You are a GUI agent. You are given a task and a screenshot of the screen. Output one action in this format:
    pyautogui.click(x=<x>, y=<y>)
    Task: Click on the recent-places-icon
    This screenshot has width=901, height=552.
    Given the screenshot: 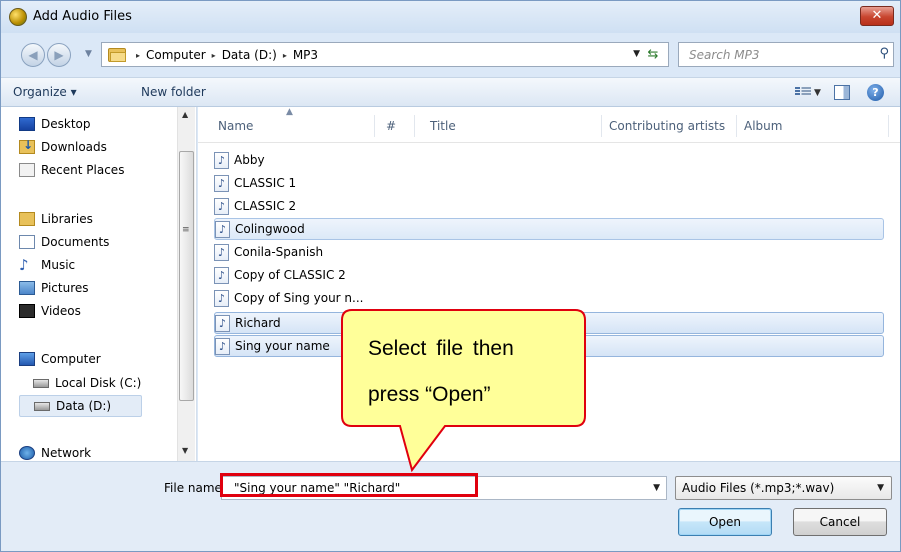 What is the action you would take?
    pyautogui.click(x=27, y=170)
    